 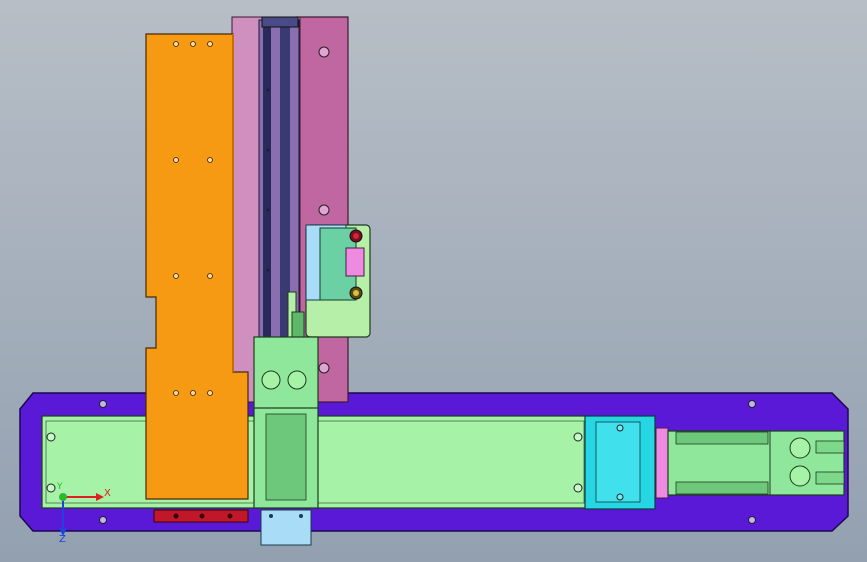 What do you see at coordinates (62, 539) in the screenshot?
I see `z-axis-label: Z` at bounding box center [62, 539].